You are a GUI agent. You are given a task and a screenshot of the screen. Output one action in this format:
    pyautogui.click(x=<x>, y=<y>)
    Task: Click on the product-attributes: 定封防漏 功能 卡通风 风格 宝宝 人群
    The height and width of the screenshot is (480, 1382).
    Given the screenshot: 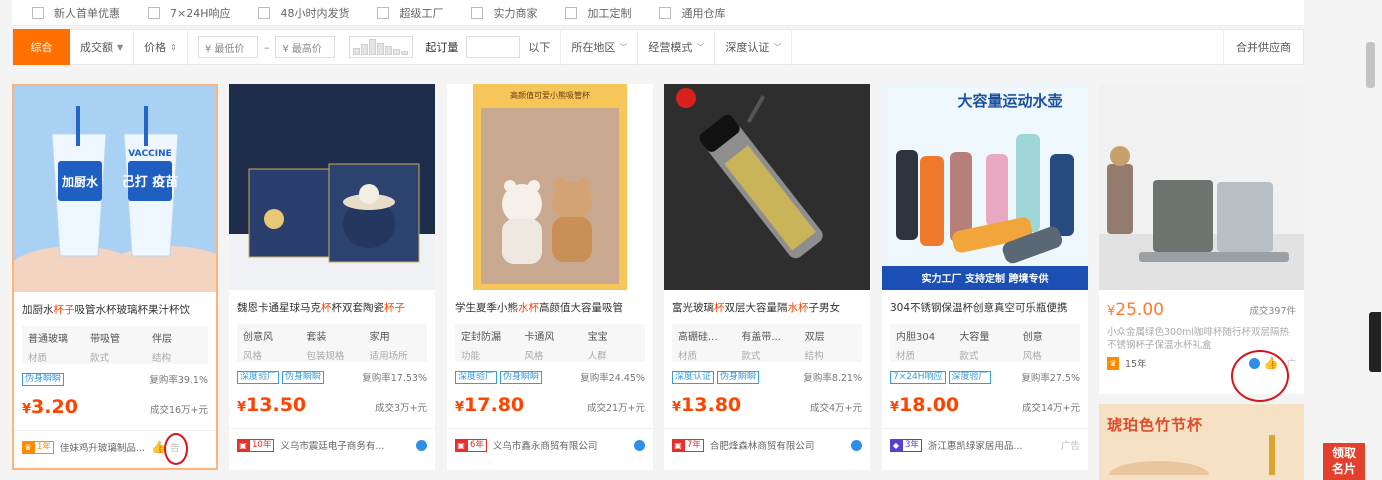 What is the action you would take?
    pyautogui.click(x=550, y=343)
    